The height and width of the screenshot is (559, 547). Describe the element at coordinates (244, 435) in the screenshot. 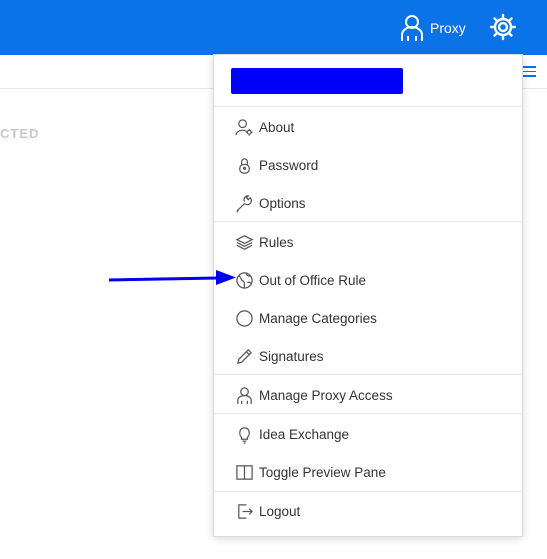

I see `lightbulb-icon` at that location.